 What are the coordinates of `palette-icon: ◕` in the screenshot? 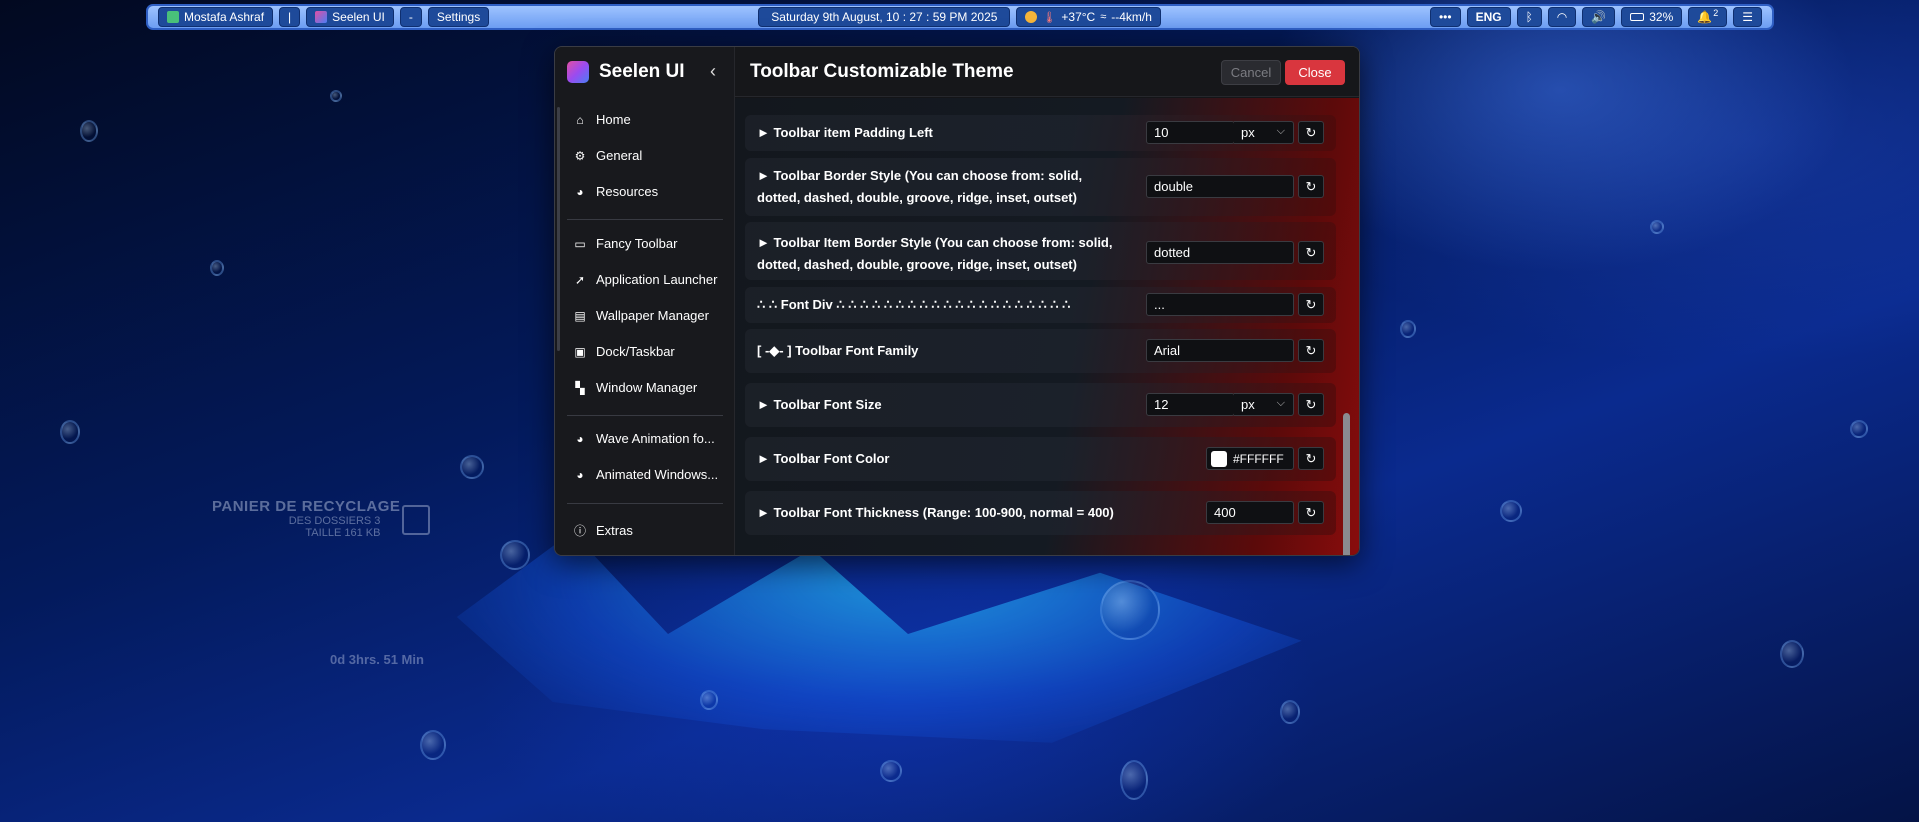 It's located at (580, 191).